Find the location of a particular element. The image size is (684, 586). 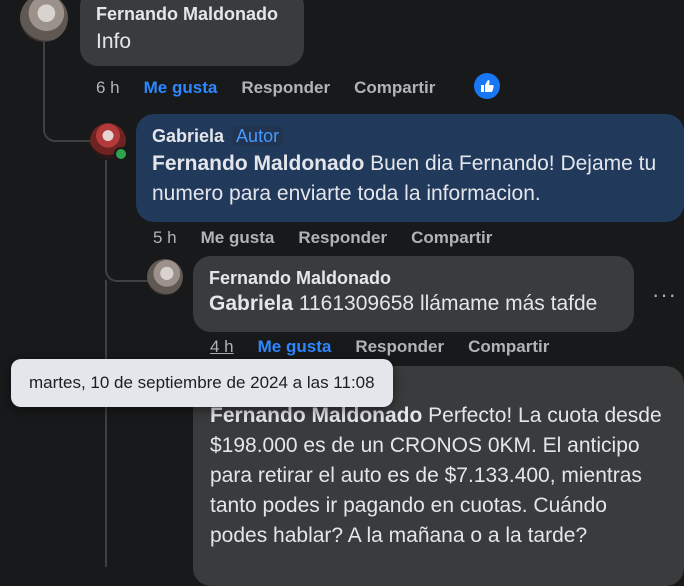

comment-bubble-1: Fernando Maldonado Info is located at coordinates (192, 33).